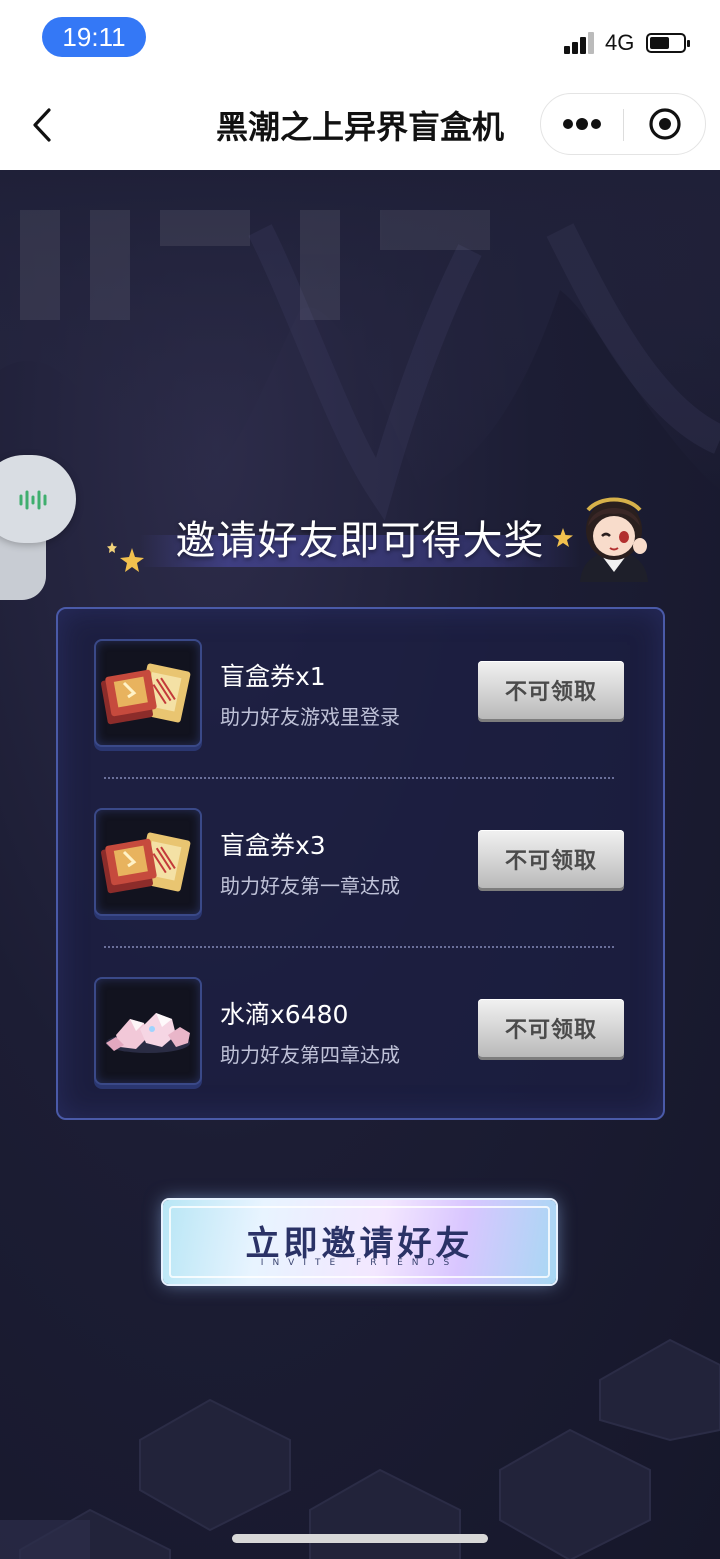  I want to click on page-title: 黑潮之上异界盲盒机, so click(359, 127).